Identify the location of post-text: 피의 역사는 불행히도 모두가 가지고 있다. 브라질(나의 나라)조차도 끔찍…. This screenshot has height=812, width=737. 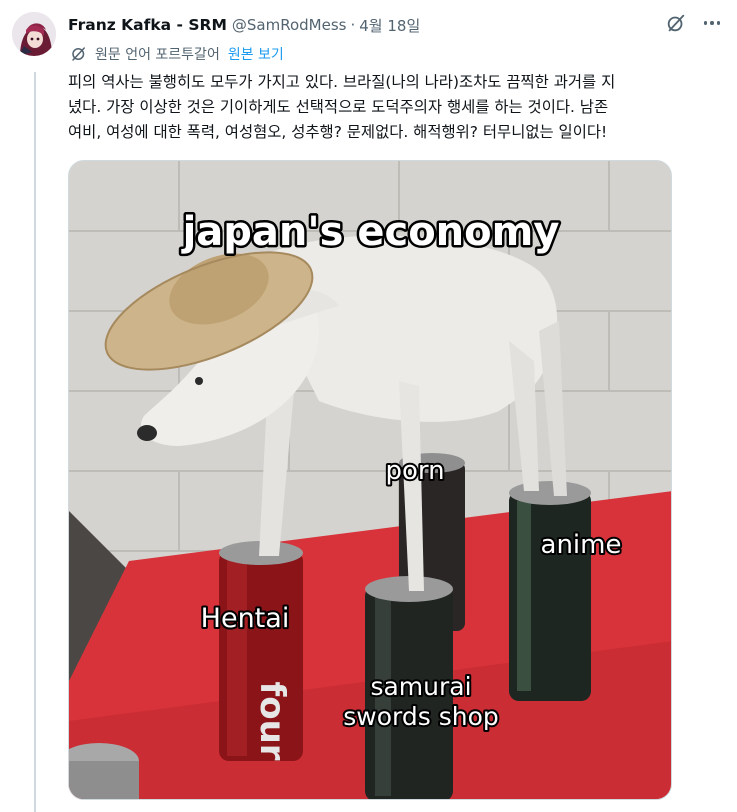
(393, 107).